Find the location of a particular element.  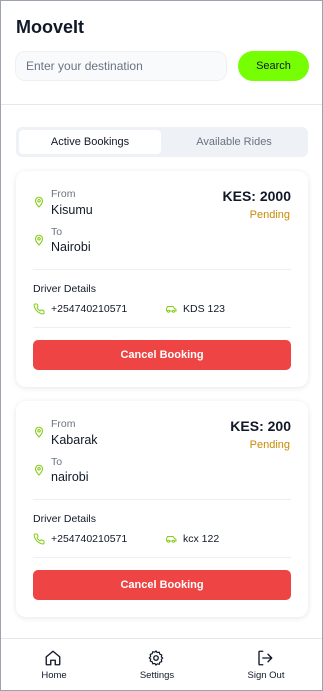

nav-item-sign-out: Sign Out is located at coordinates (266, 664).